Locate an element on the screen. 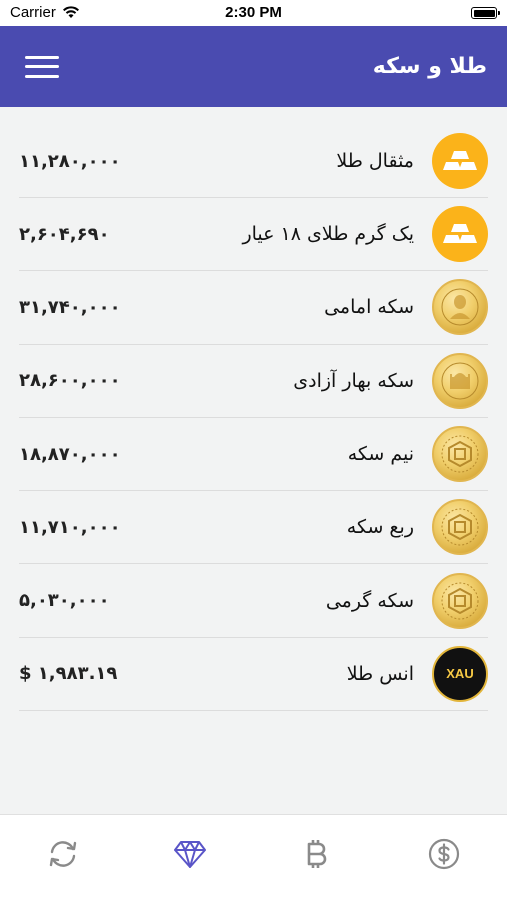 The image size is (507, 900). list-item: $ ۱,۹۸۳.۱۹ انس طلا XAU is located at coordinates (253, 675).